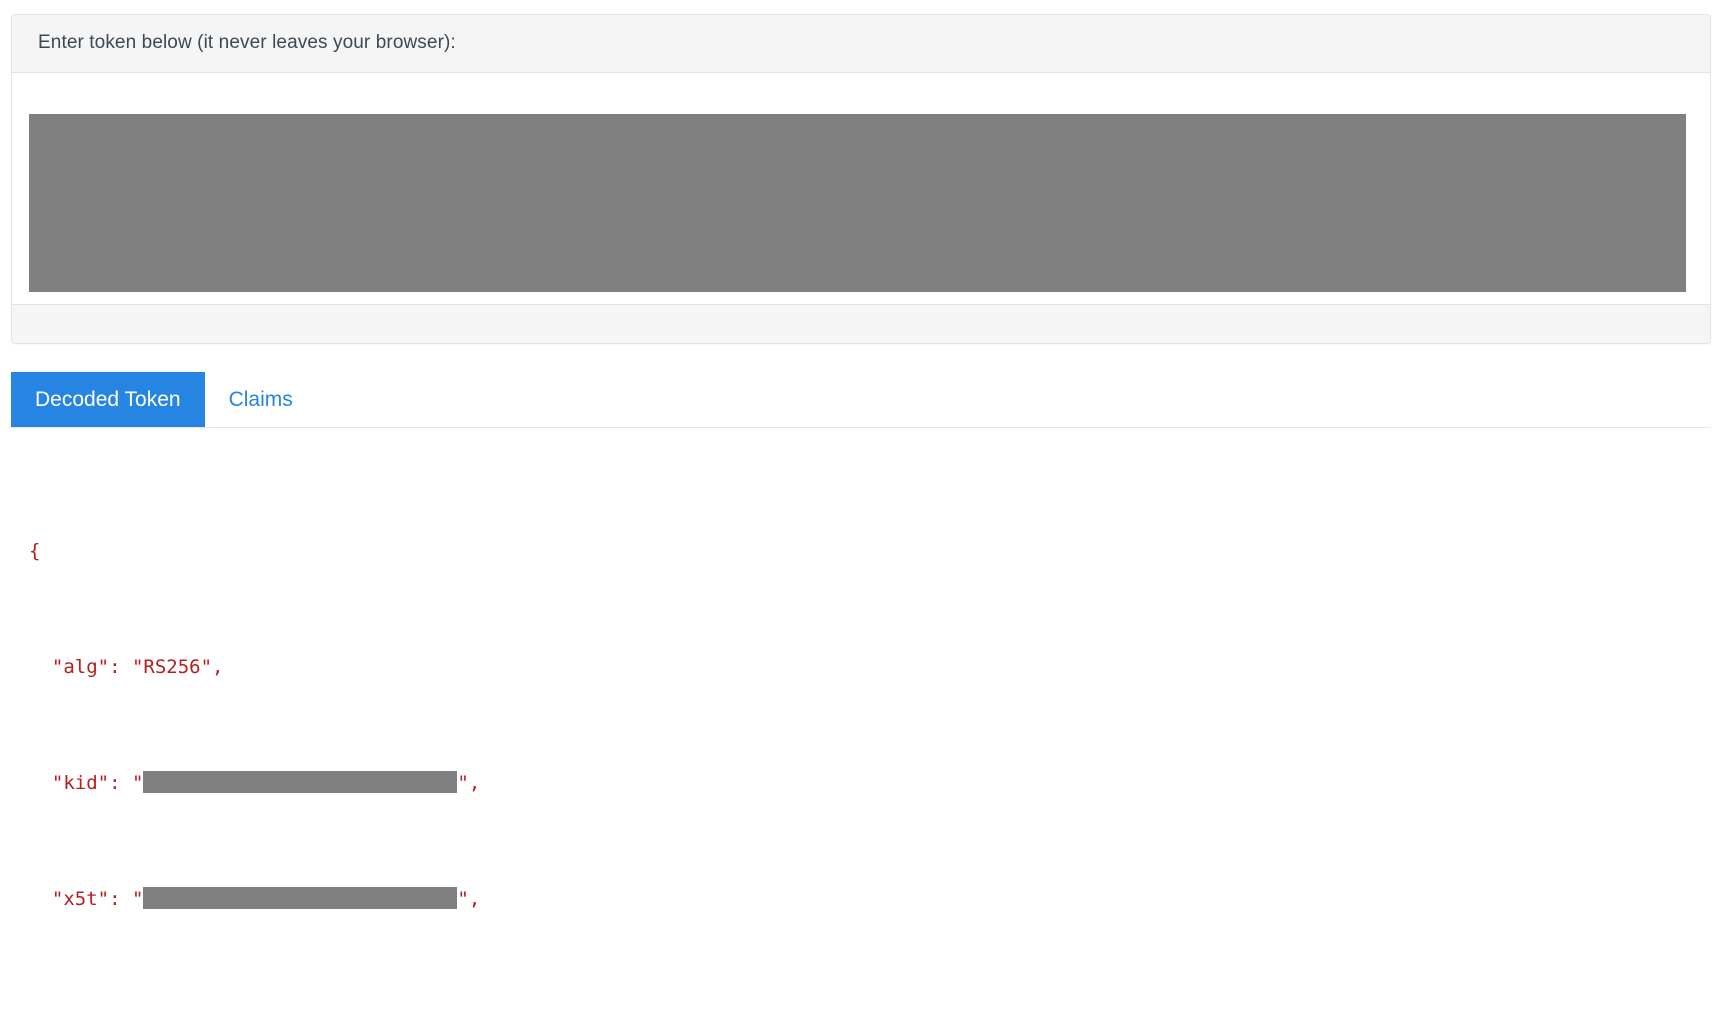 This screenshot has width=1723, height=1012. I want to click on tab-claims: Claims, so click(261, 399).